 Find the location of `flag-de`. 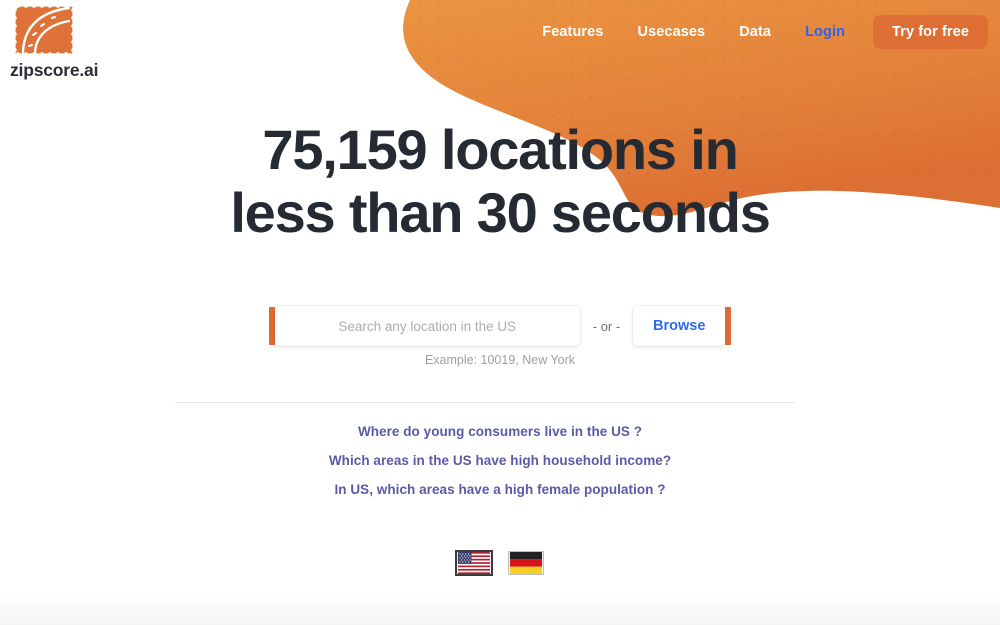

flag-de is located at coordinates (526, 563).